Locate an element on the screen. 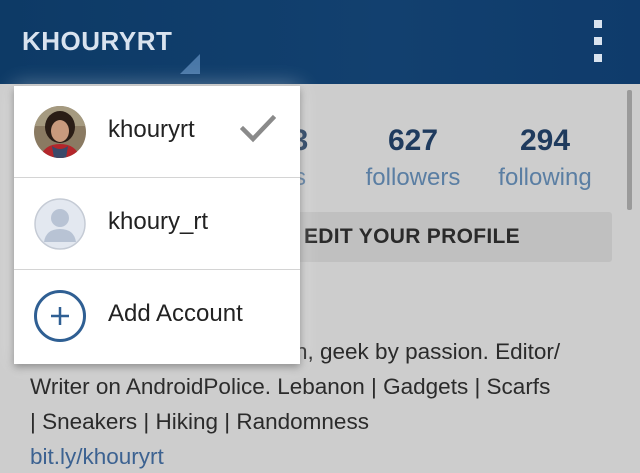  account-item-khoury_rt: khoury_rt is located at coordinates (157, 224).